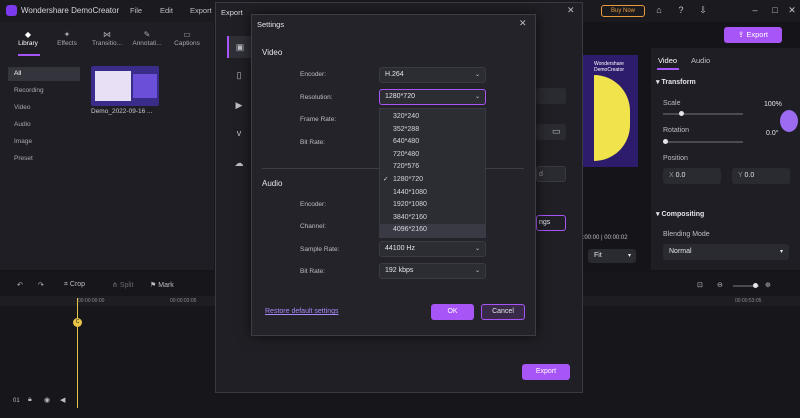  I want to click on redo-icon: ↷, so click(41, 285).